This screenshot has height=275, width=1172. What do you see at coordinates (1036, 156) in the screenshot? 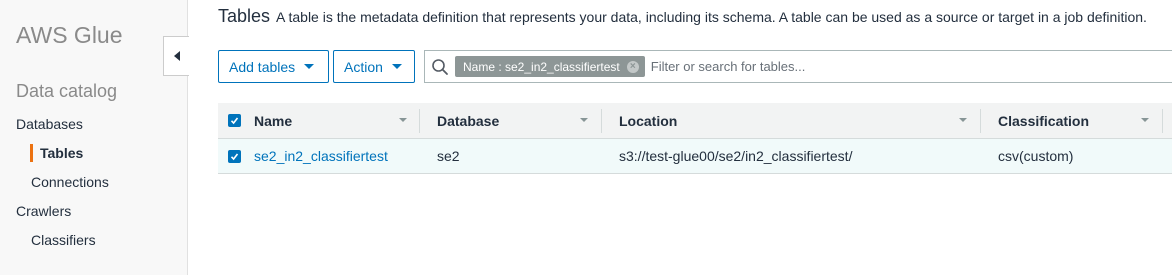
I see `table-classification-cell: csv(custom)` at bounding box center [1036, 156].